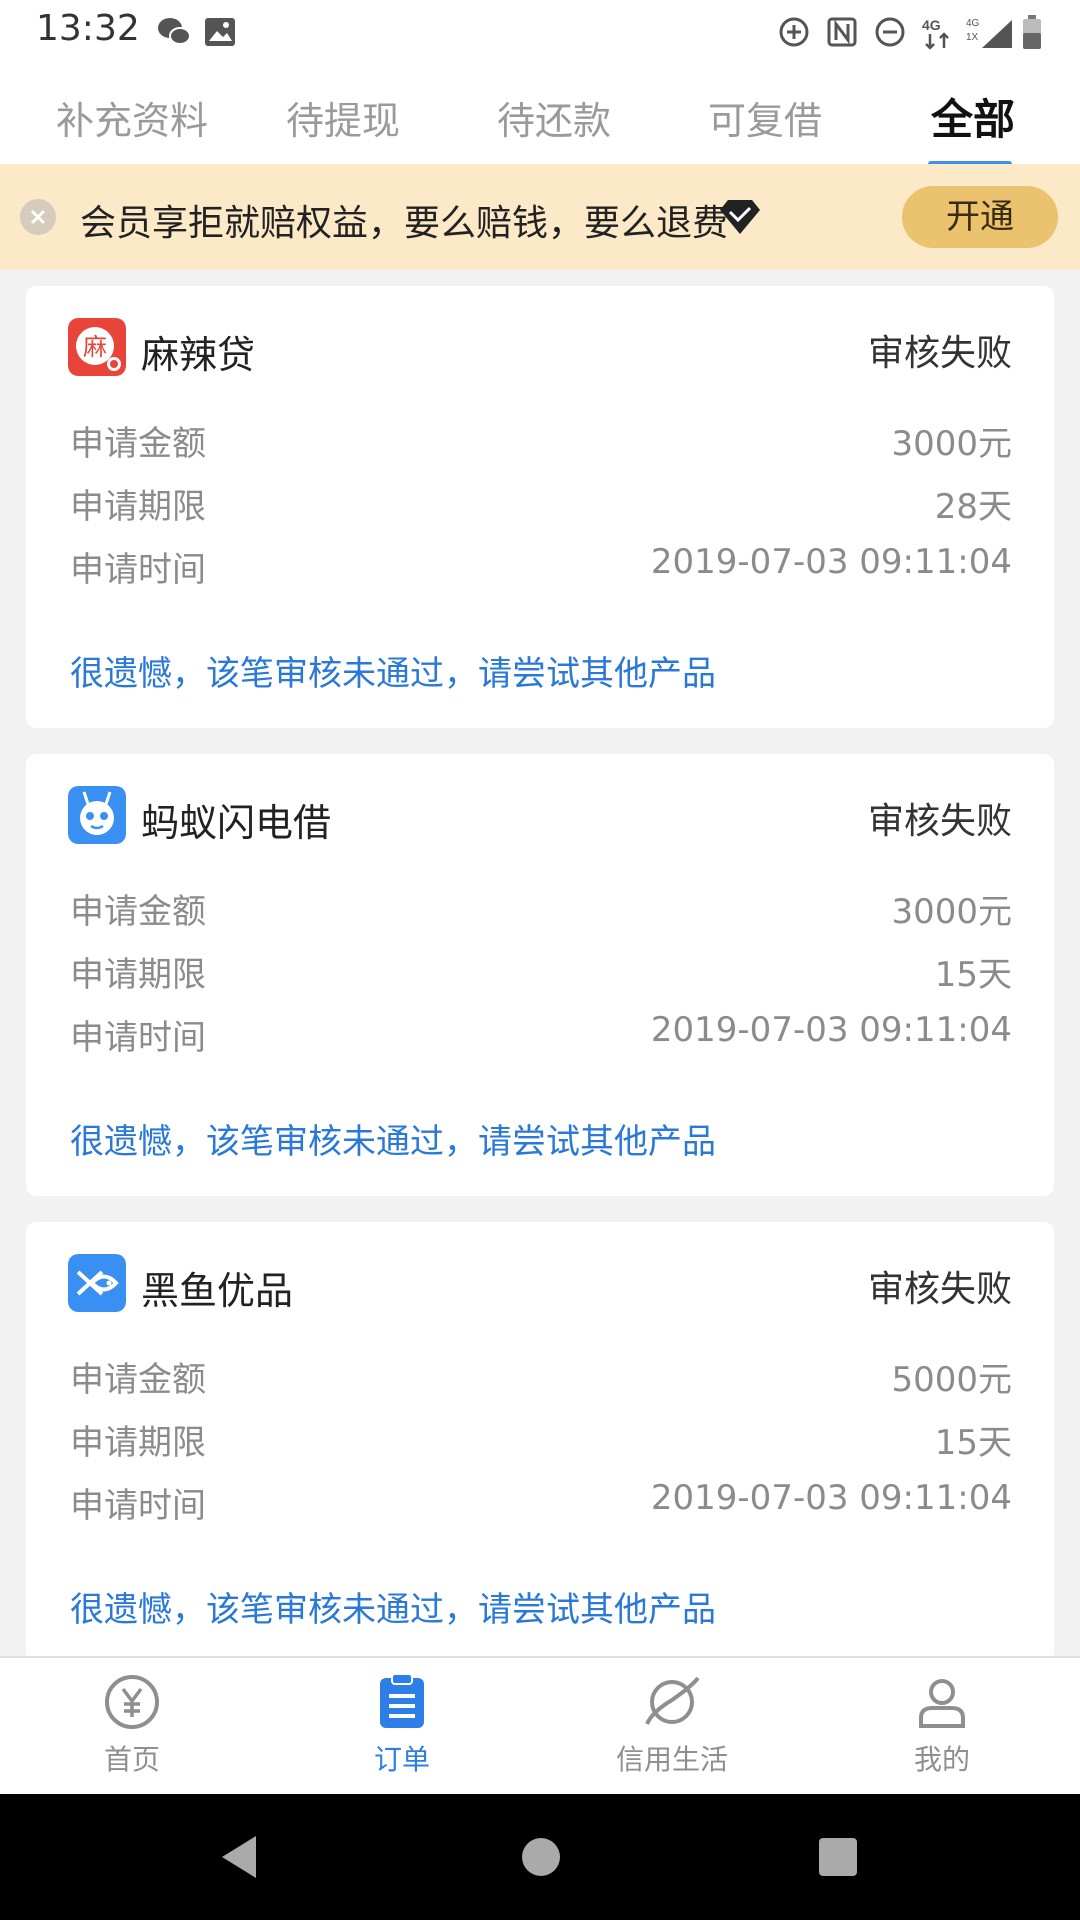 This screenshot has height=1920, width=1080. I want to click on nav-label: 信用生活, so click(671, 1759).